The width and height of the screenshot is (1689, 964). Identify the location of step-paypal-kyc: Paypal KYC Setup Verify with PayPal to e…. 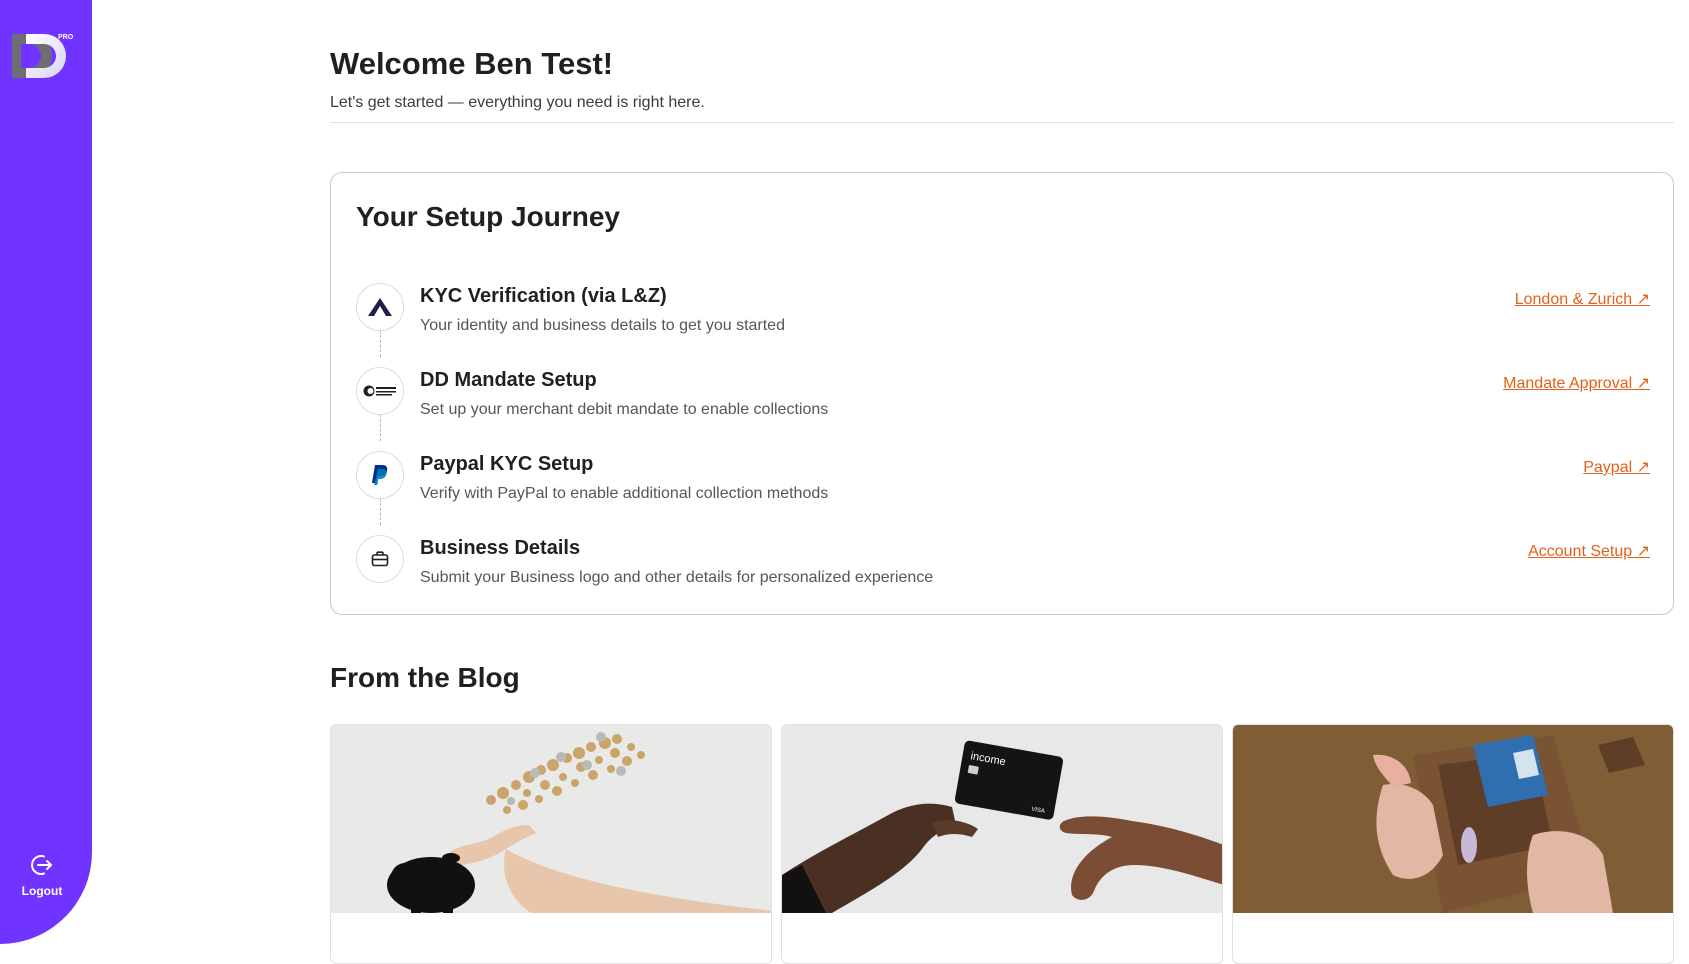
(1003, 481).